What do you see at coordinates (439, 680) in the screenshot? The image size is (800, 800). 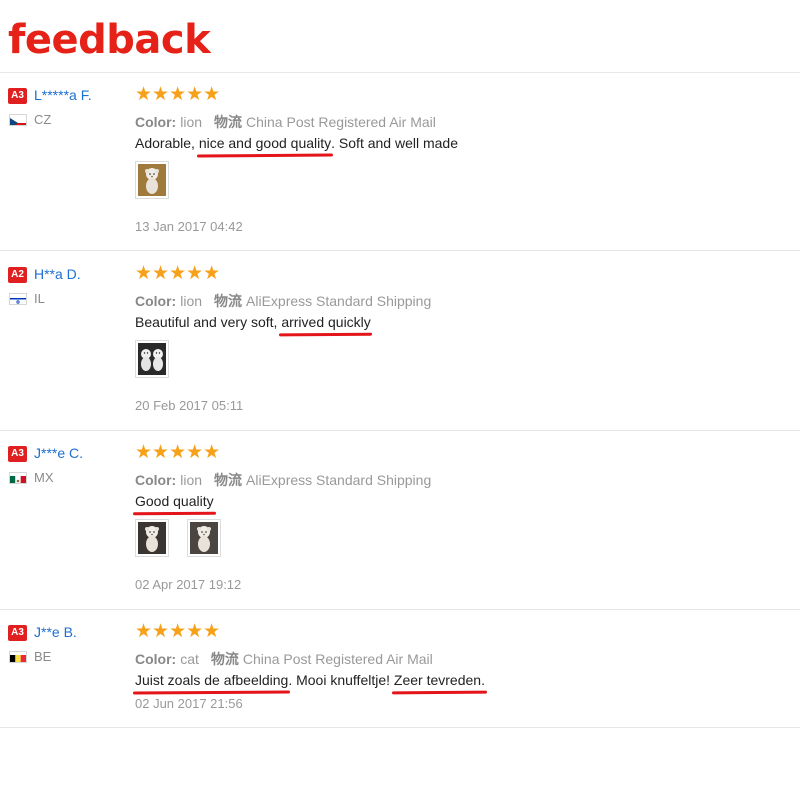 I see `highlighted-phrase: Zeer tevreden.` at bounding box center [439, 680].